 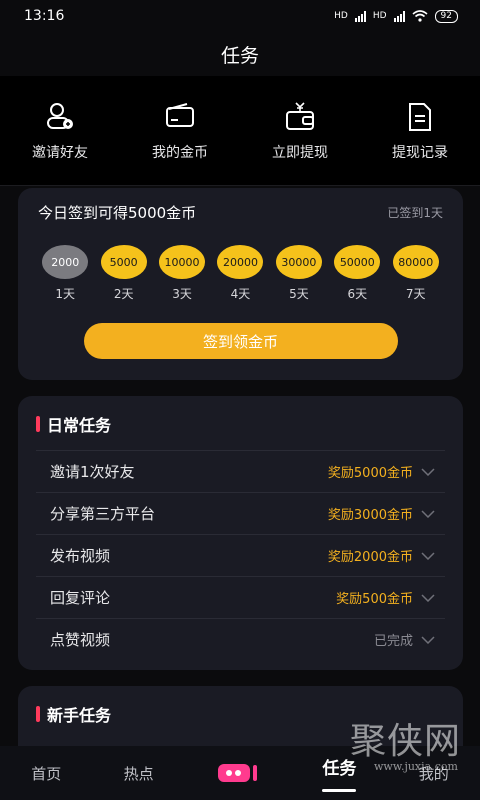 I want to click on task-reward-group: 奖励500金币, so click(x=385, y=597).